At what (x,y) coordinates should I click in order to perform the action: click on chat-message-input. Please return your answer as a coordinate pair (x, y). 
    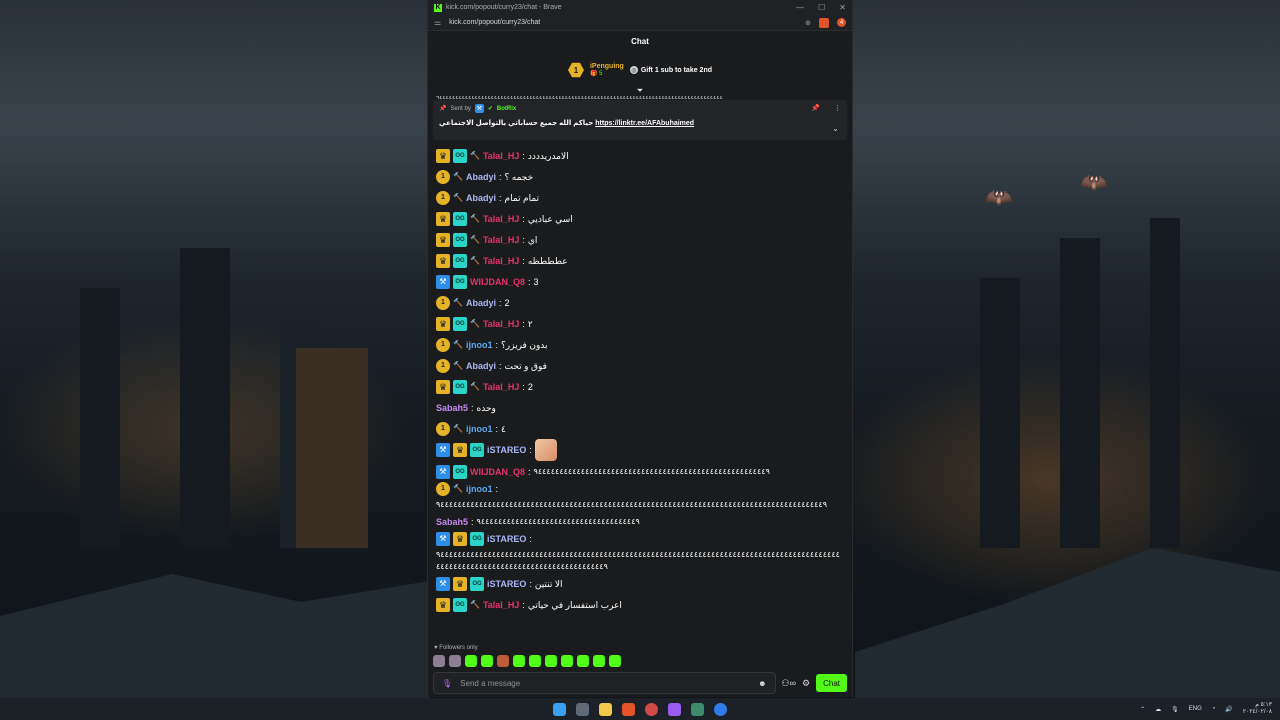
    Looking at the image, I should click on (605, 683).